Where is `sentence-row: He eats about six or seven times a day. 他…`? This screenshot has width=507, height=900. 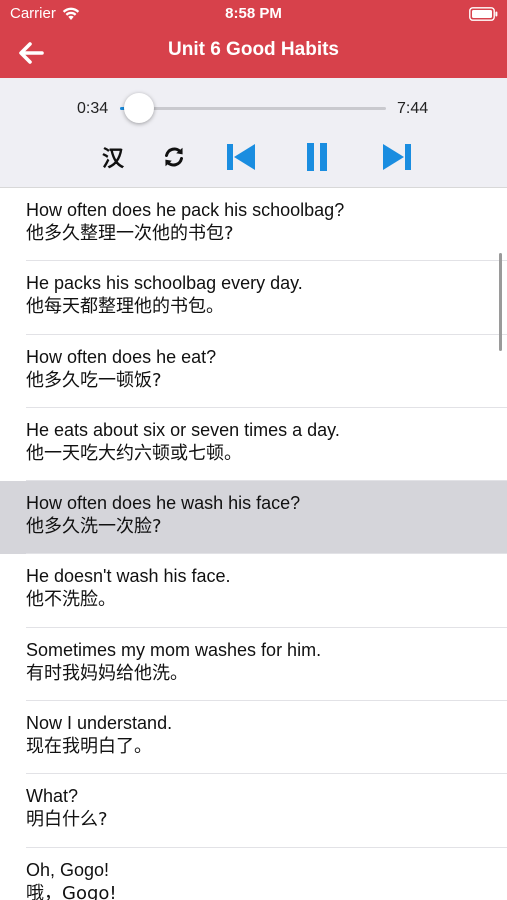 sentence-row: He eats about six or seven times a day. 他… is located at coordinates (253, 444).